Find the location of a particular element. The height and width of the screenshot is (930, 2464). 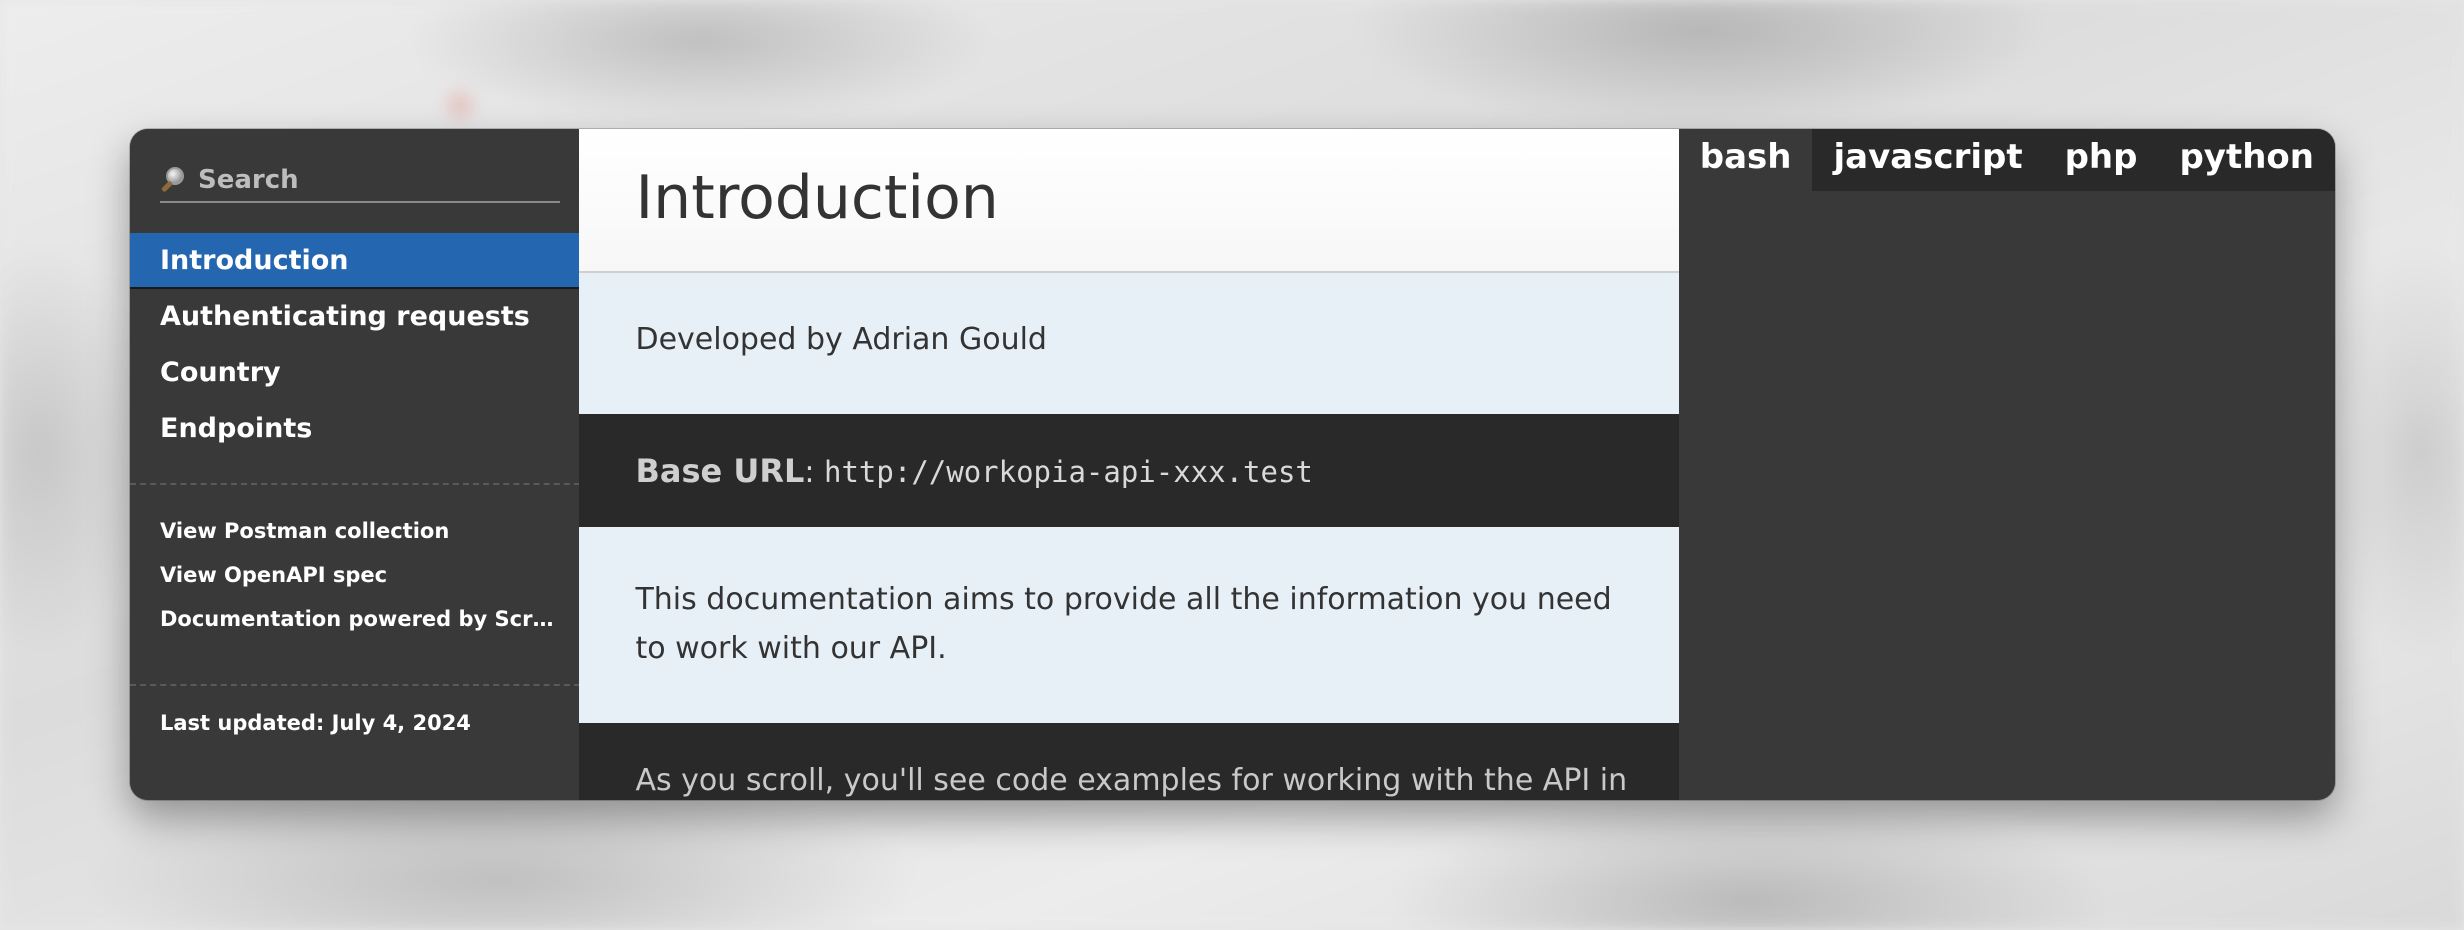

sidebar-item-introduction: Introduction is located at coordinates (360, 261).